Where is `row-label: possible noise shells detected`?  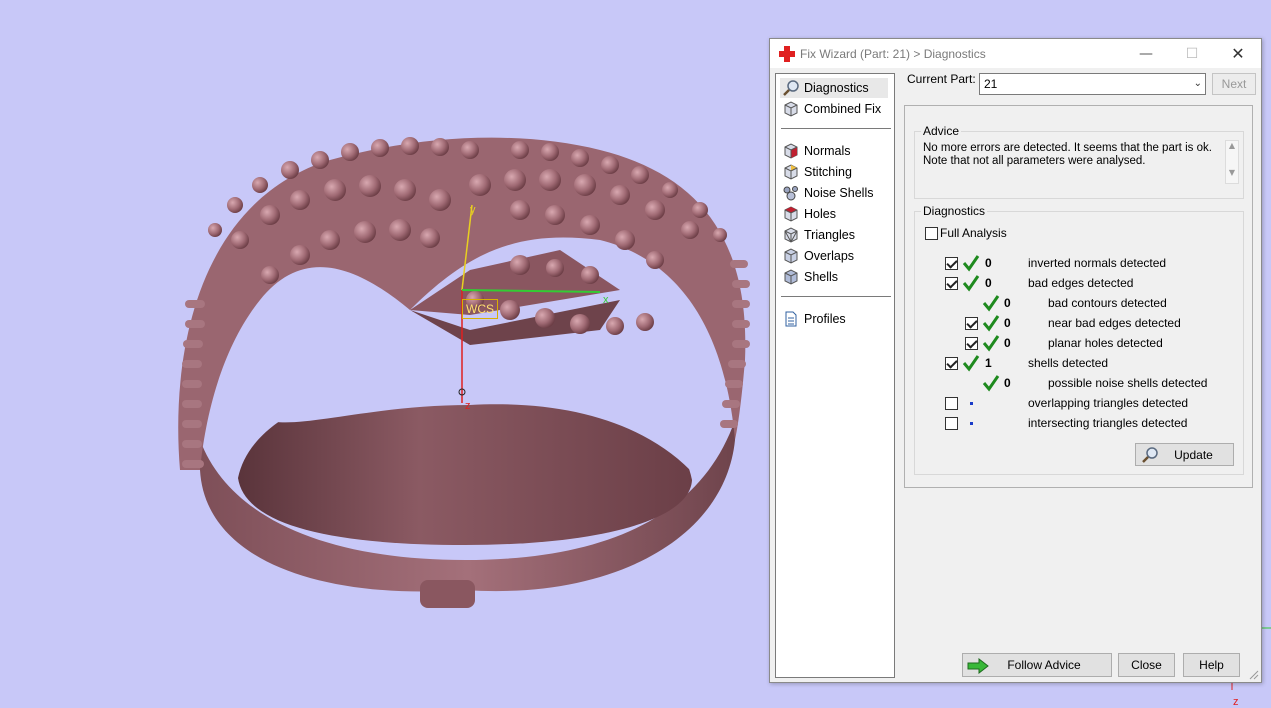 row-label: possible noise shells detected is located at coordinates (1128, 383).